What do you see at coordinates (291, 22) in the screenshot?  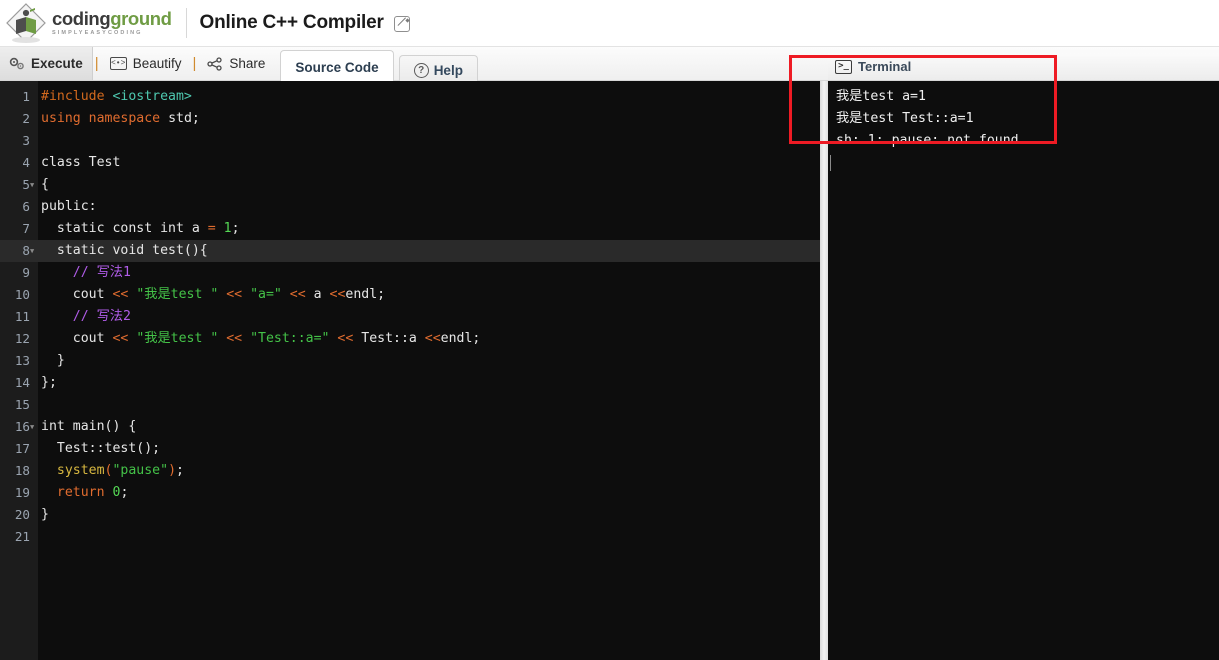 I see `page-title: Online C++ Compiler` at bounding box center [291, 22].